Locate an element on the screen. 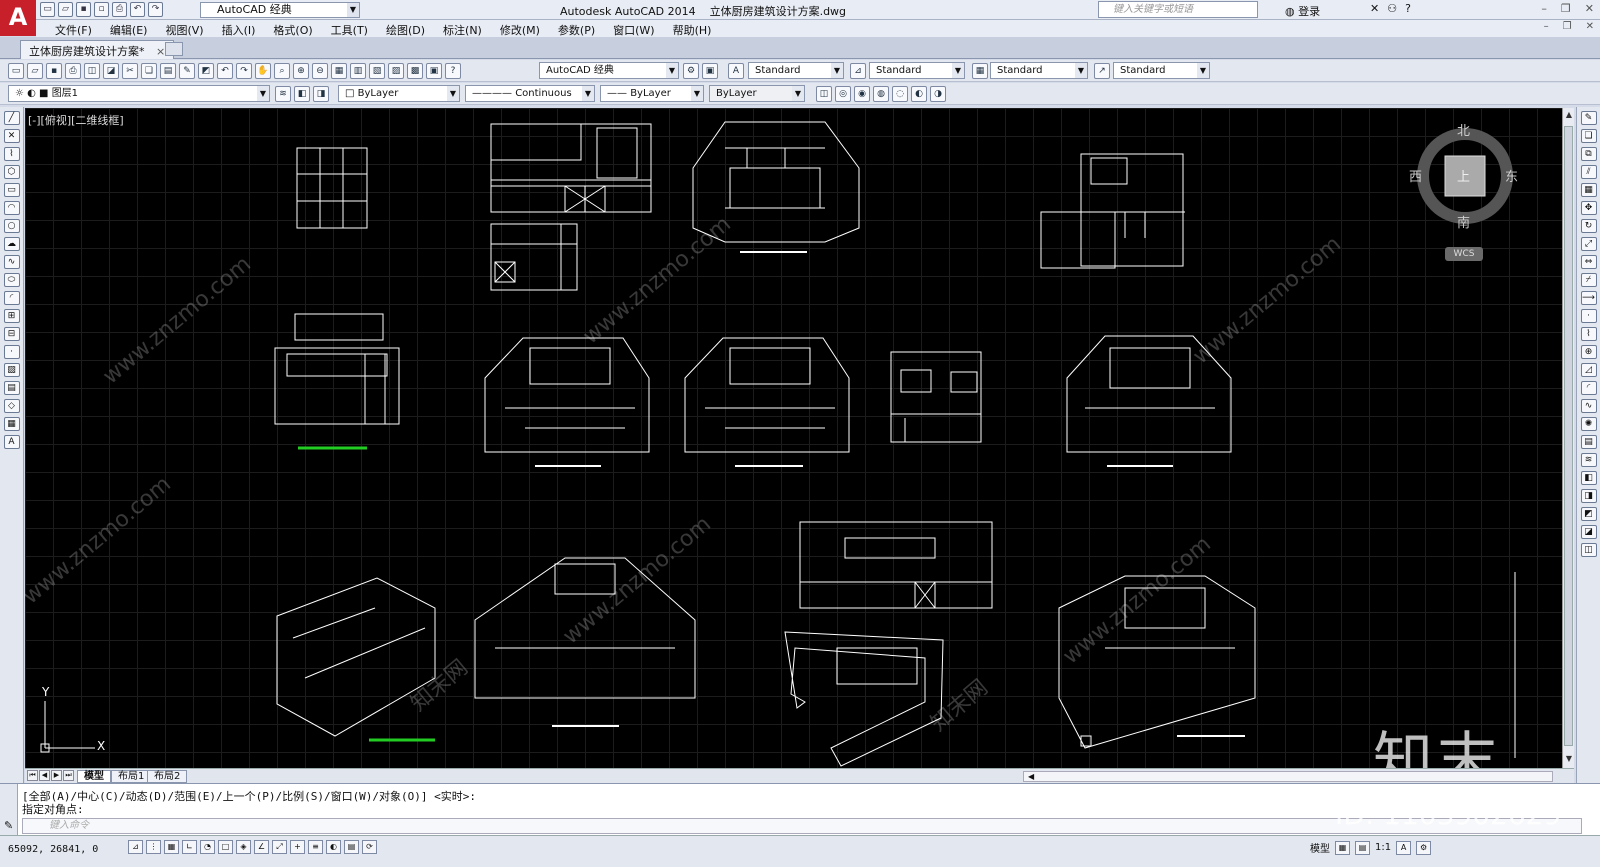 The width and height of the screenshot is (1600, 867). layer-off-icon: ◨ is located at coordinates (1588, 496).